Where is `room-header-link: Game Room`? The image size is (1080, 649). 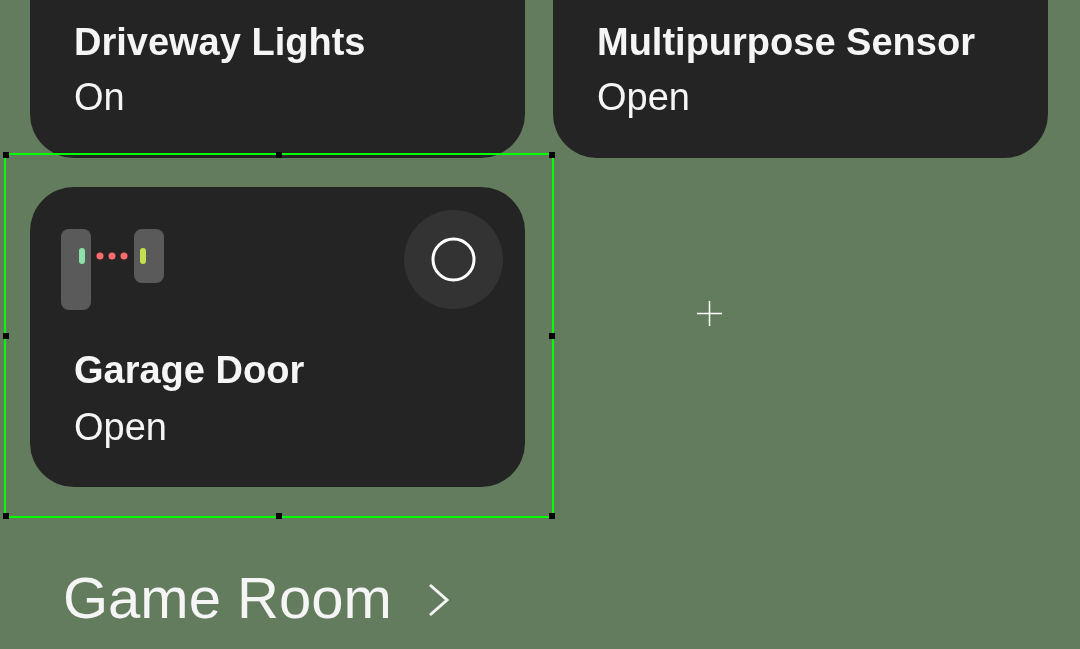
room-header-link: Game Room is located at coordinates (256, 598).